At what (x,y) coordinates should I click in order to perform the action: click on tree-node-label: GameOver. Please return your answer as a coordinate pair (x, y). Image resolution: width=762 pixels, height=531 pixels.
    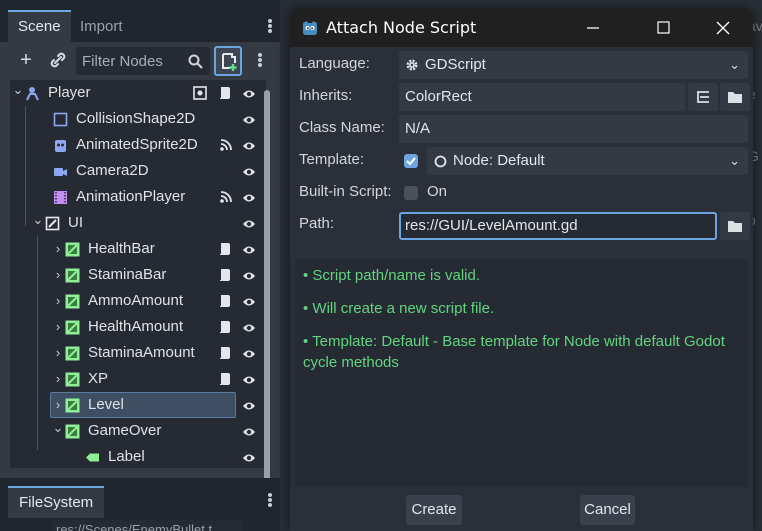
    Looking at the image, I should click on (125, 430).